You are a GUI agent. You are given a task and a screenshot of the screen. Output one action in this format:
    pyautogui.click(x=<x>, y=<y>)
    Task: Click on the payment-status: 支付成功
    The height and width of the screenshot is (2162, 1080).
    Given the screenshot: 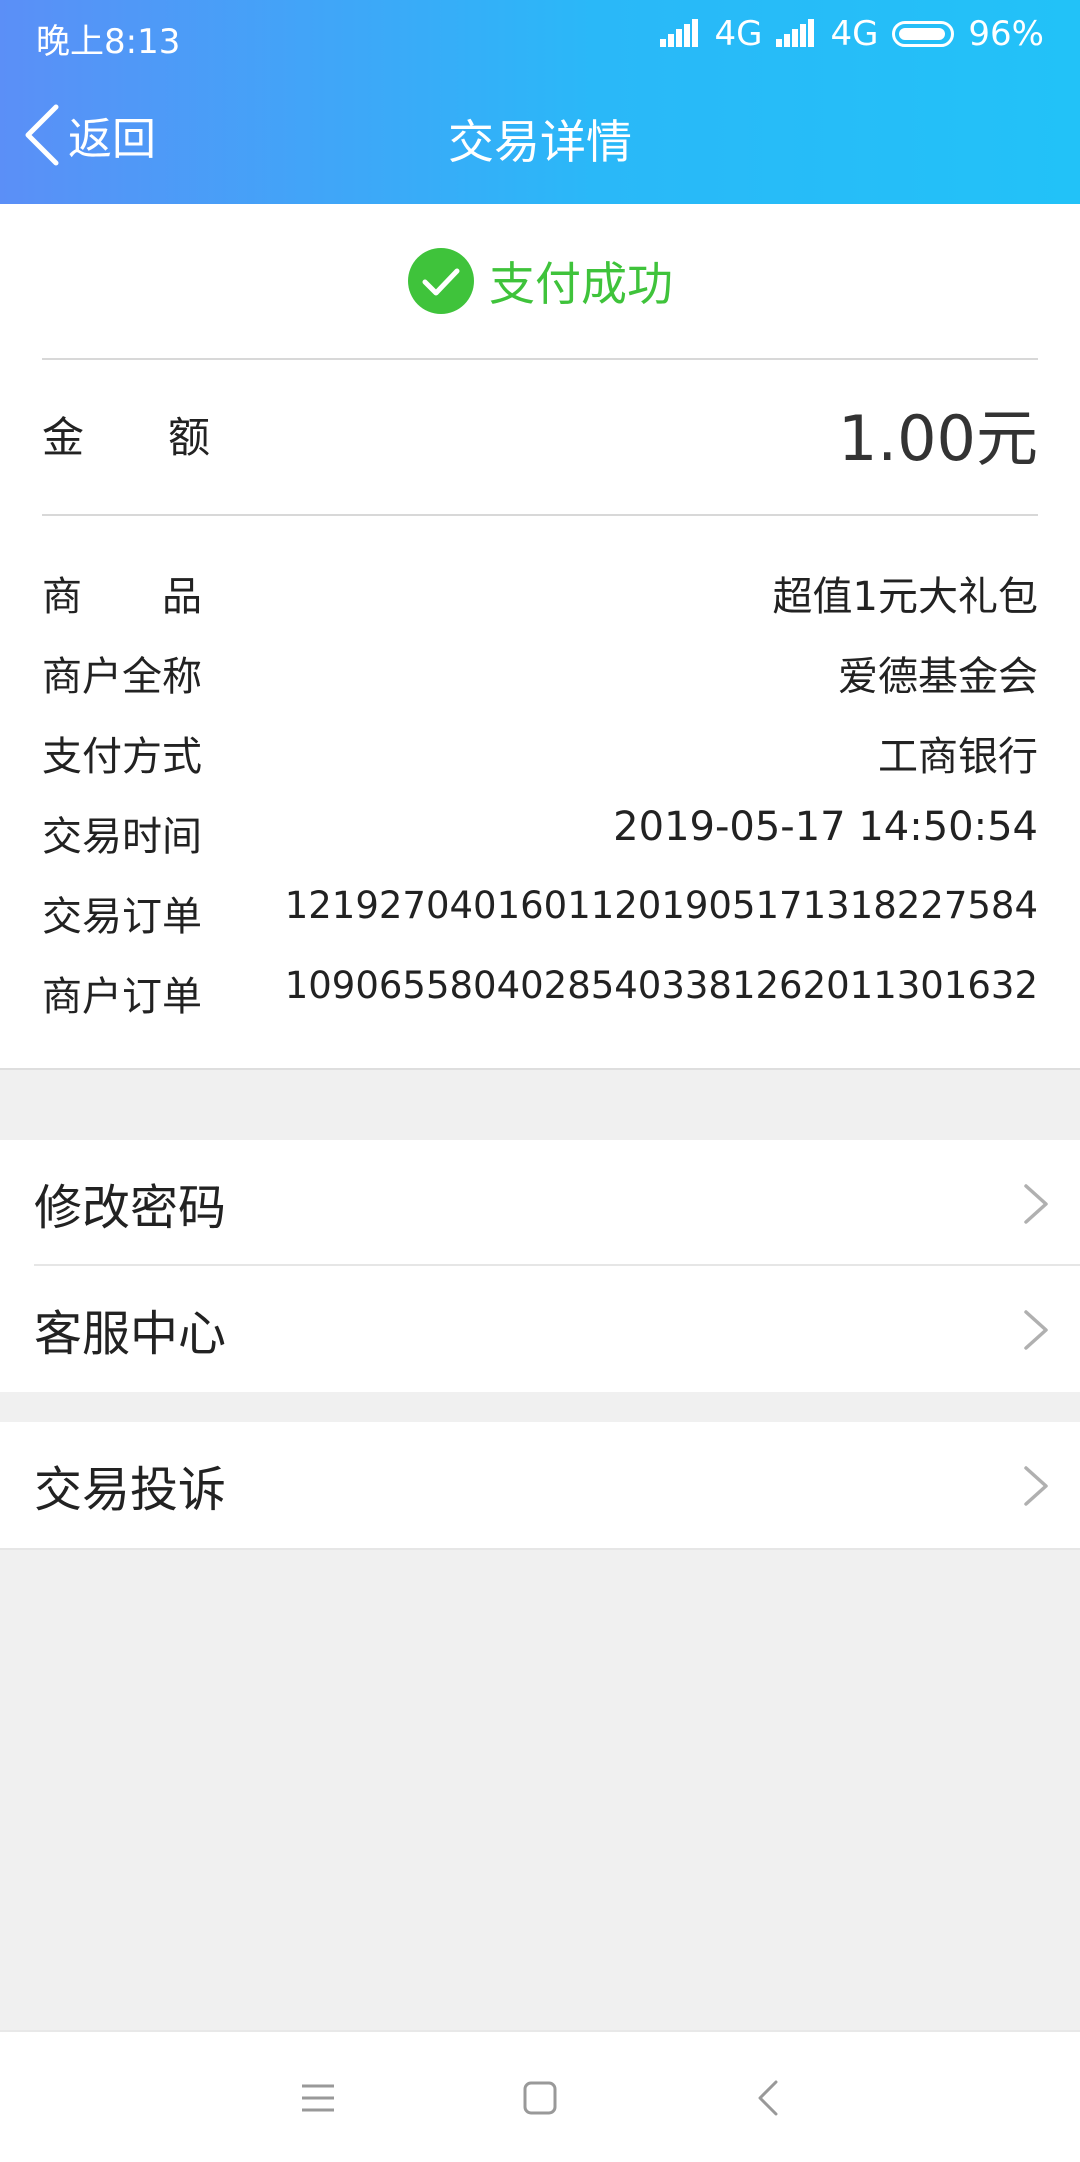 What is the action you would take?
    pyautogui.click(x=540, y=281)
    